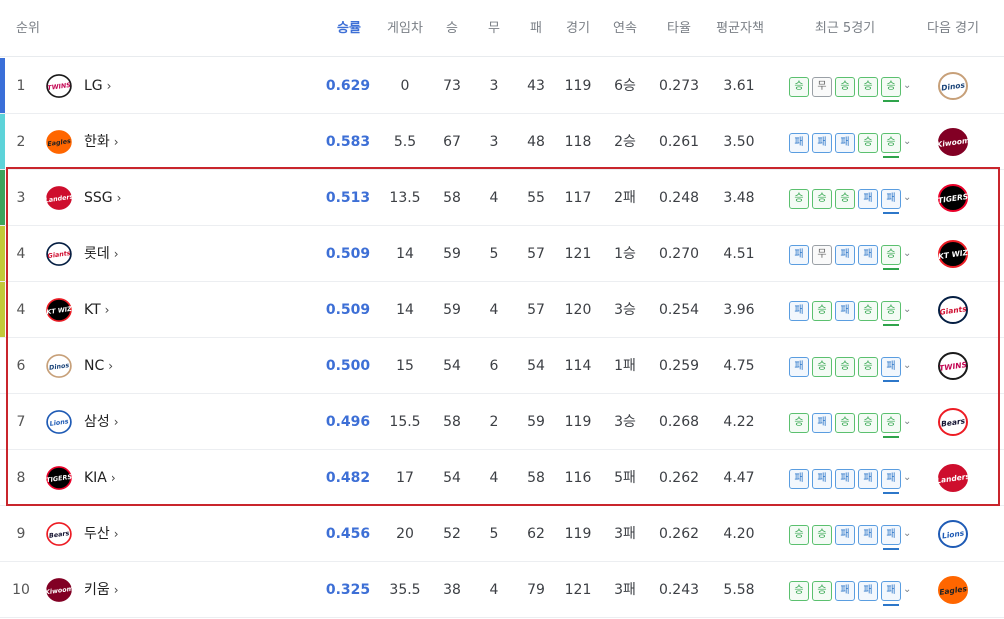 The image size is (1004, 619). Describe the element at coordinates (124, 254) in the screenshot. I see `team-link: 롯데 ›` at that location.